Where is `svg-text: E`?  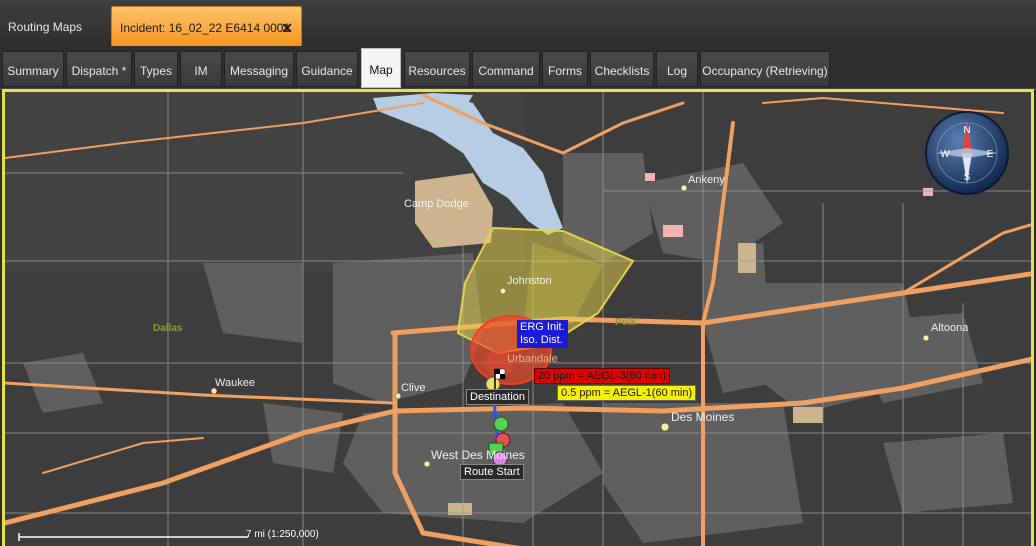
svg-text: E is located at coordinates (990, 154).